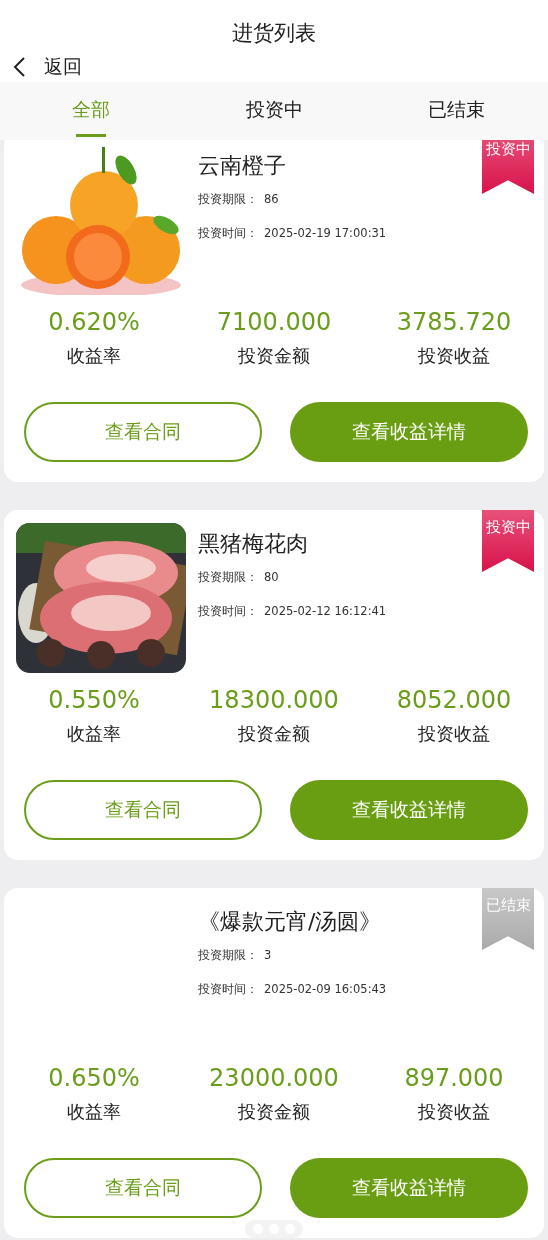 This screenshot has height=1240, width=548. Describe the element at coordinates (271, 577) in the screenshot. I see `period-value: 80` at that location.